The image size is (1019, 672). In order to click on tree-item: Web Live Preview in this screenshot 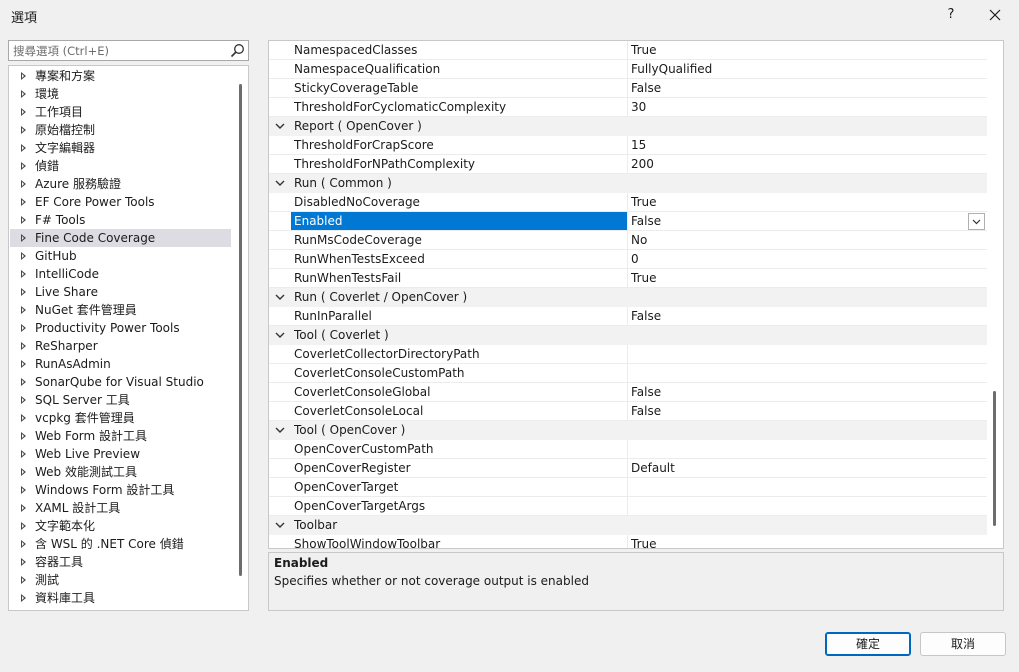, I will do `click(120, 454)`.